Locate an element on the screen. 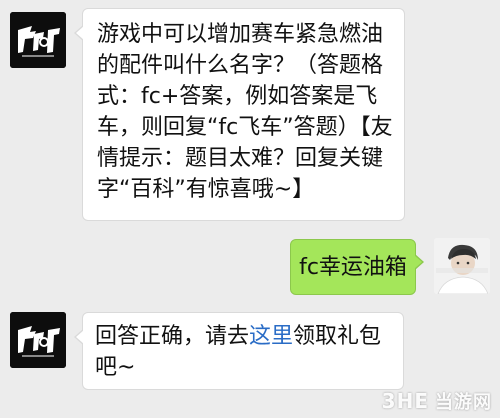  message-text-line: 字“百科”有惊喜哦~】 is located at coordinates (206, 189).